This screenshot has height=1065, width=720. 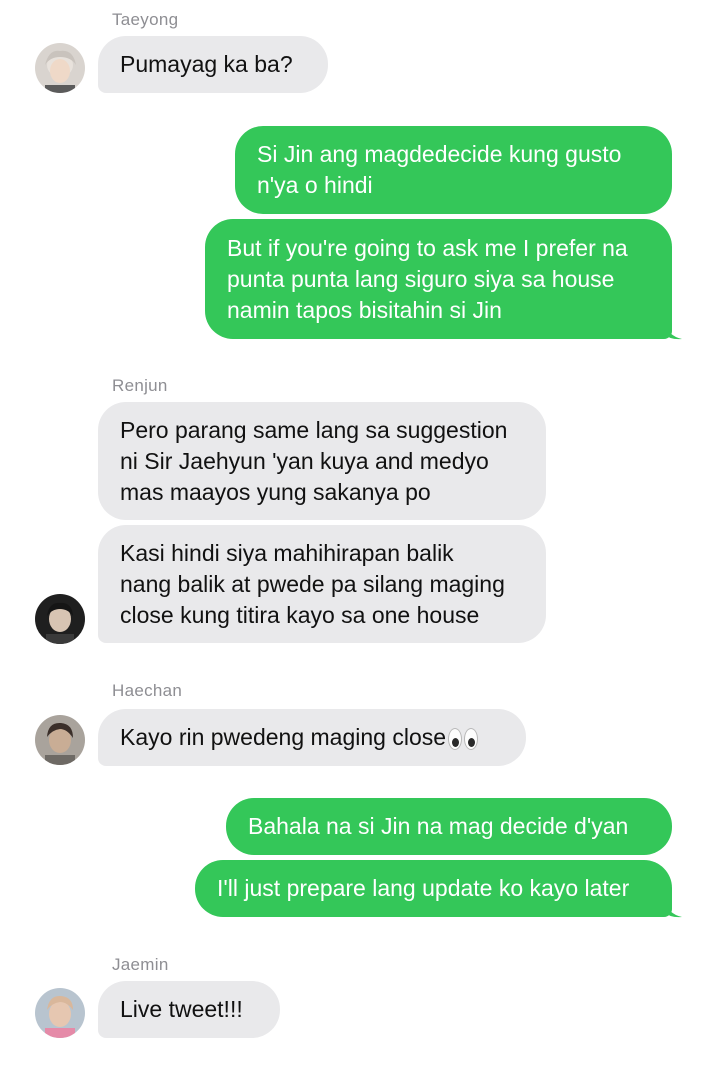 I want to click on message-bubble-jaemin: Live tweet!!!, so click(x=189, y=1009).